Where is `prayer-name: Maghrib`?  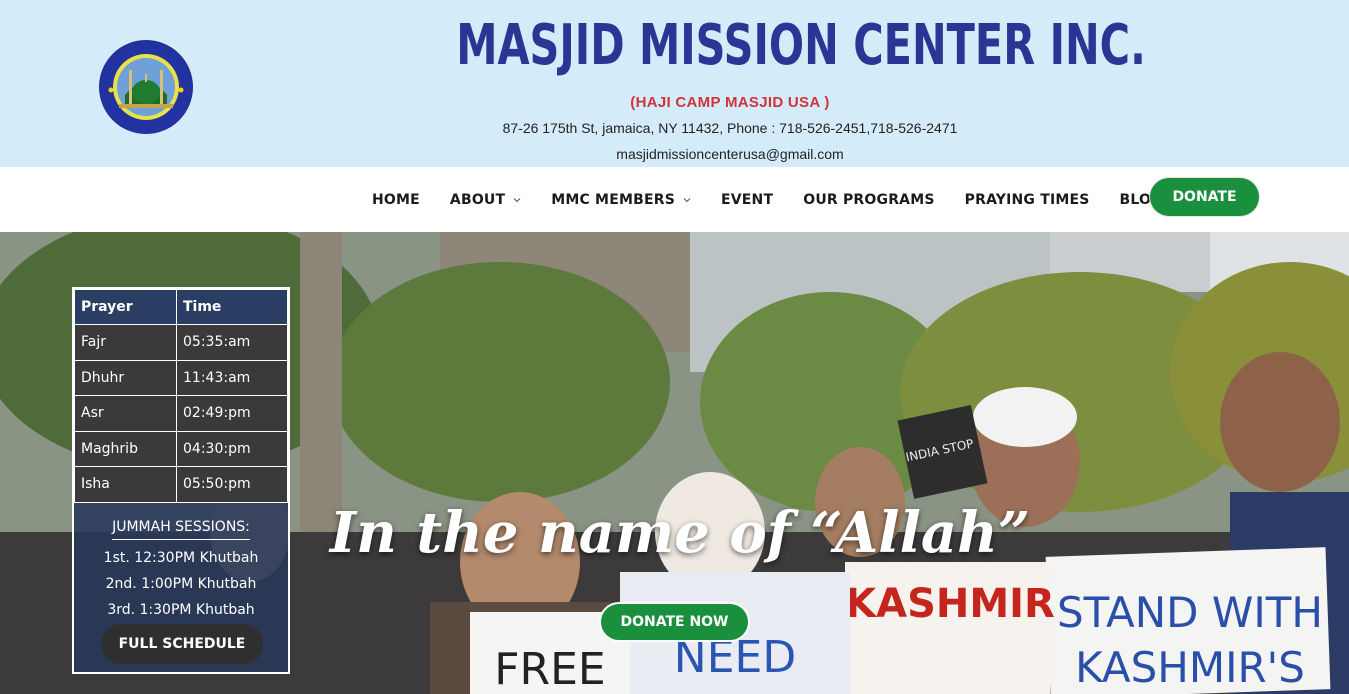 prayer-name: Maghrib is located at coordinates (125, 448).